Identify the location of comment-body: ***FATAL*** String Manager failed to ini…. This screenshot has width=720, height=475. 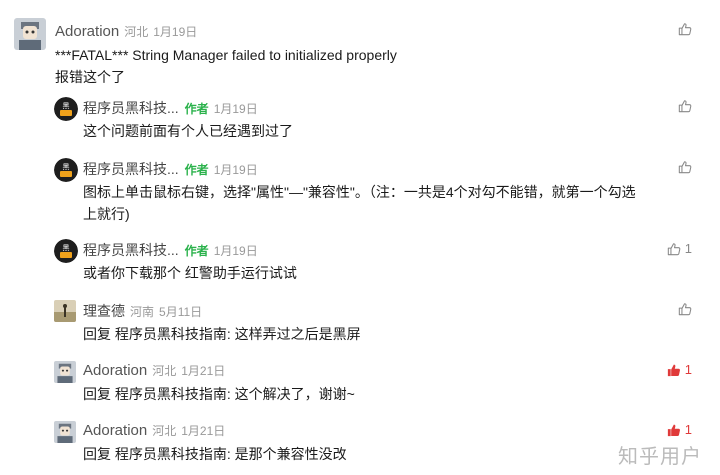
(226, 66).